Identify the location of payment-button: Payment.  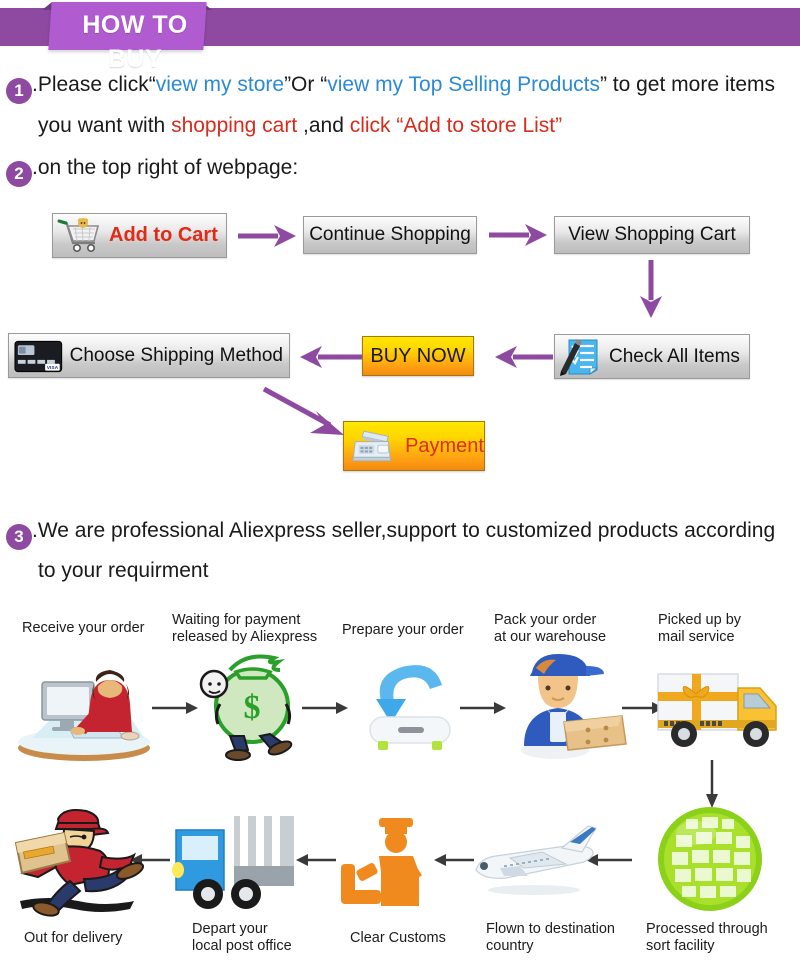
(414, 446).